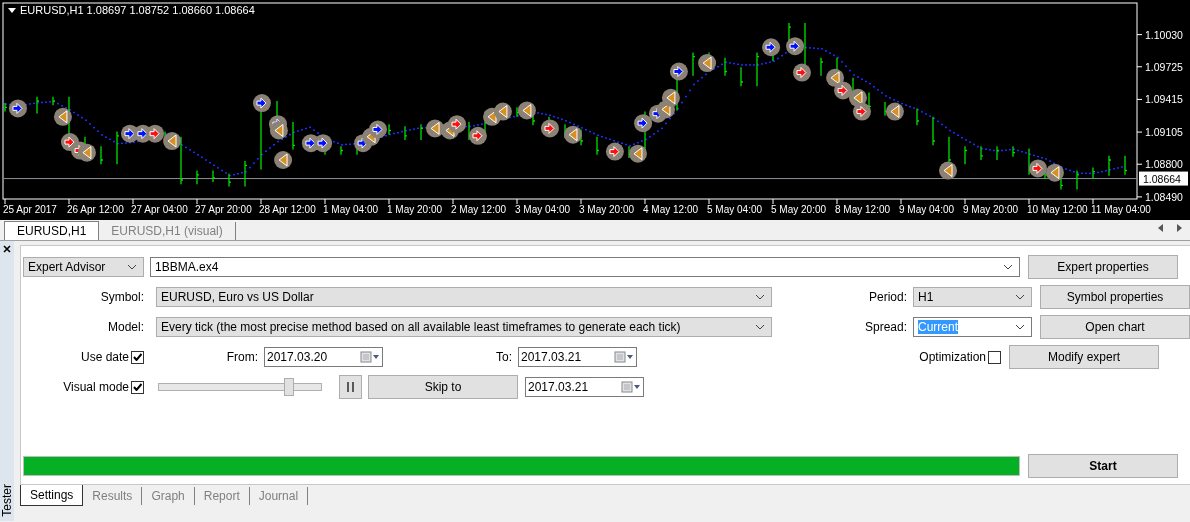 The width and height of the screenshot is (1190, 522). Describe the element at coordinates (83, 267) in the screenshot. I see `expert-type-dropdown: Expert Advisor` at that location.